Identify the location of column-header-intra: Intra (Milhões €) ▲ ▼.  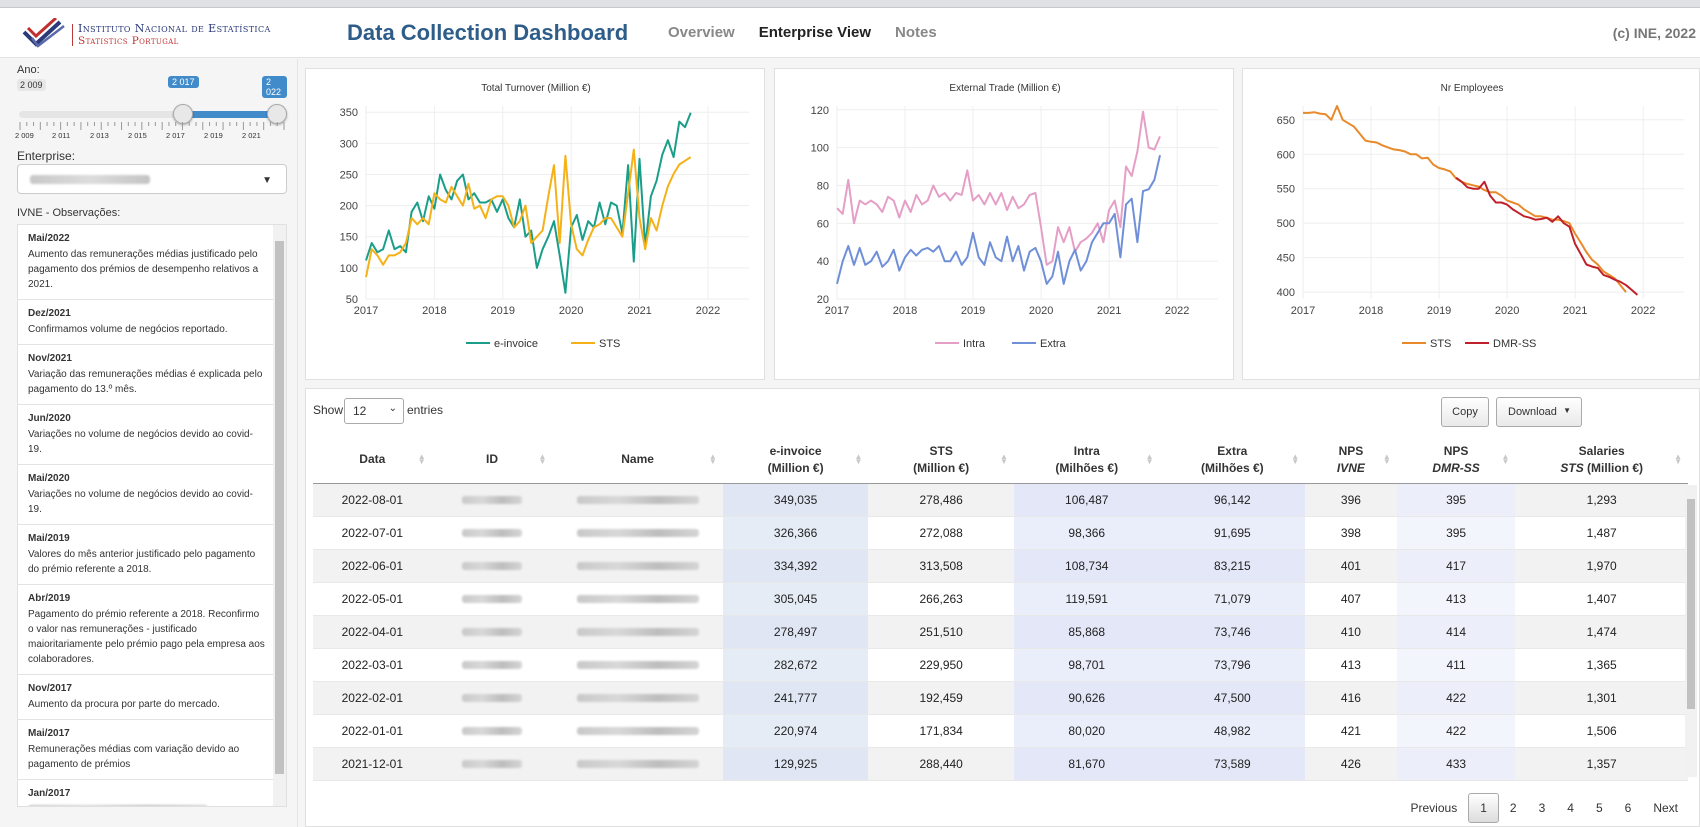
(1086, 460).